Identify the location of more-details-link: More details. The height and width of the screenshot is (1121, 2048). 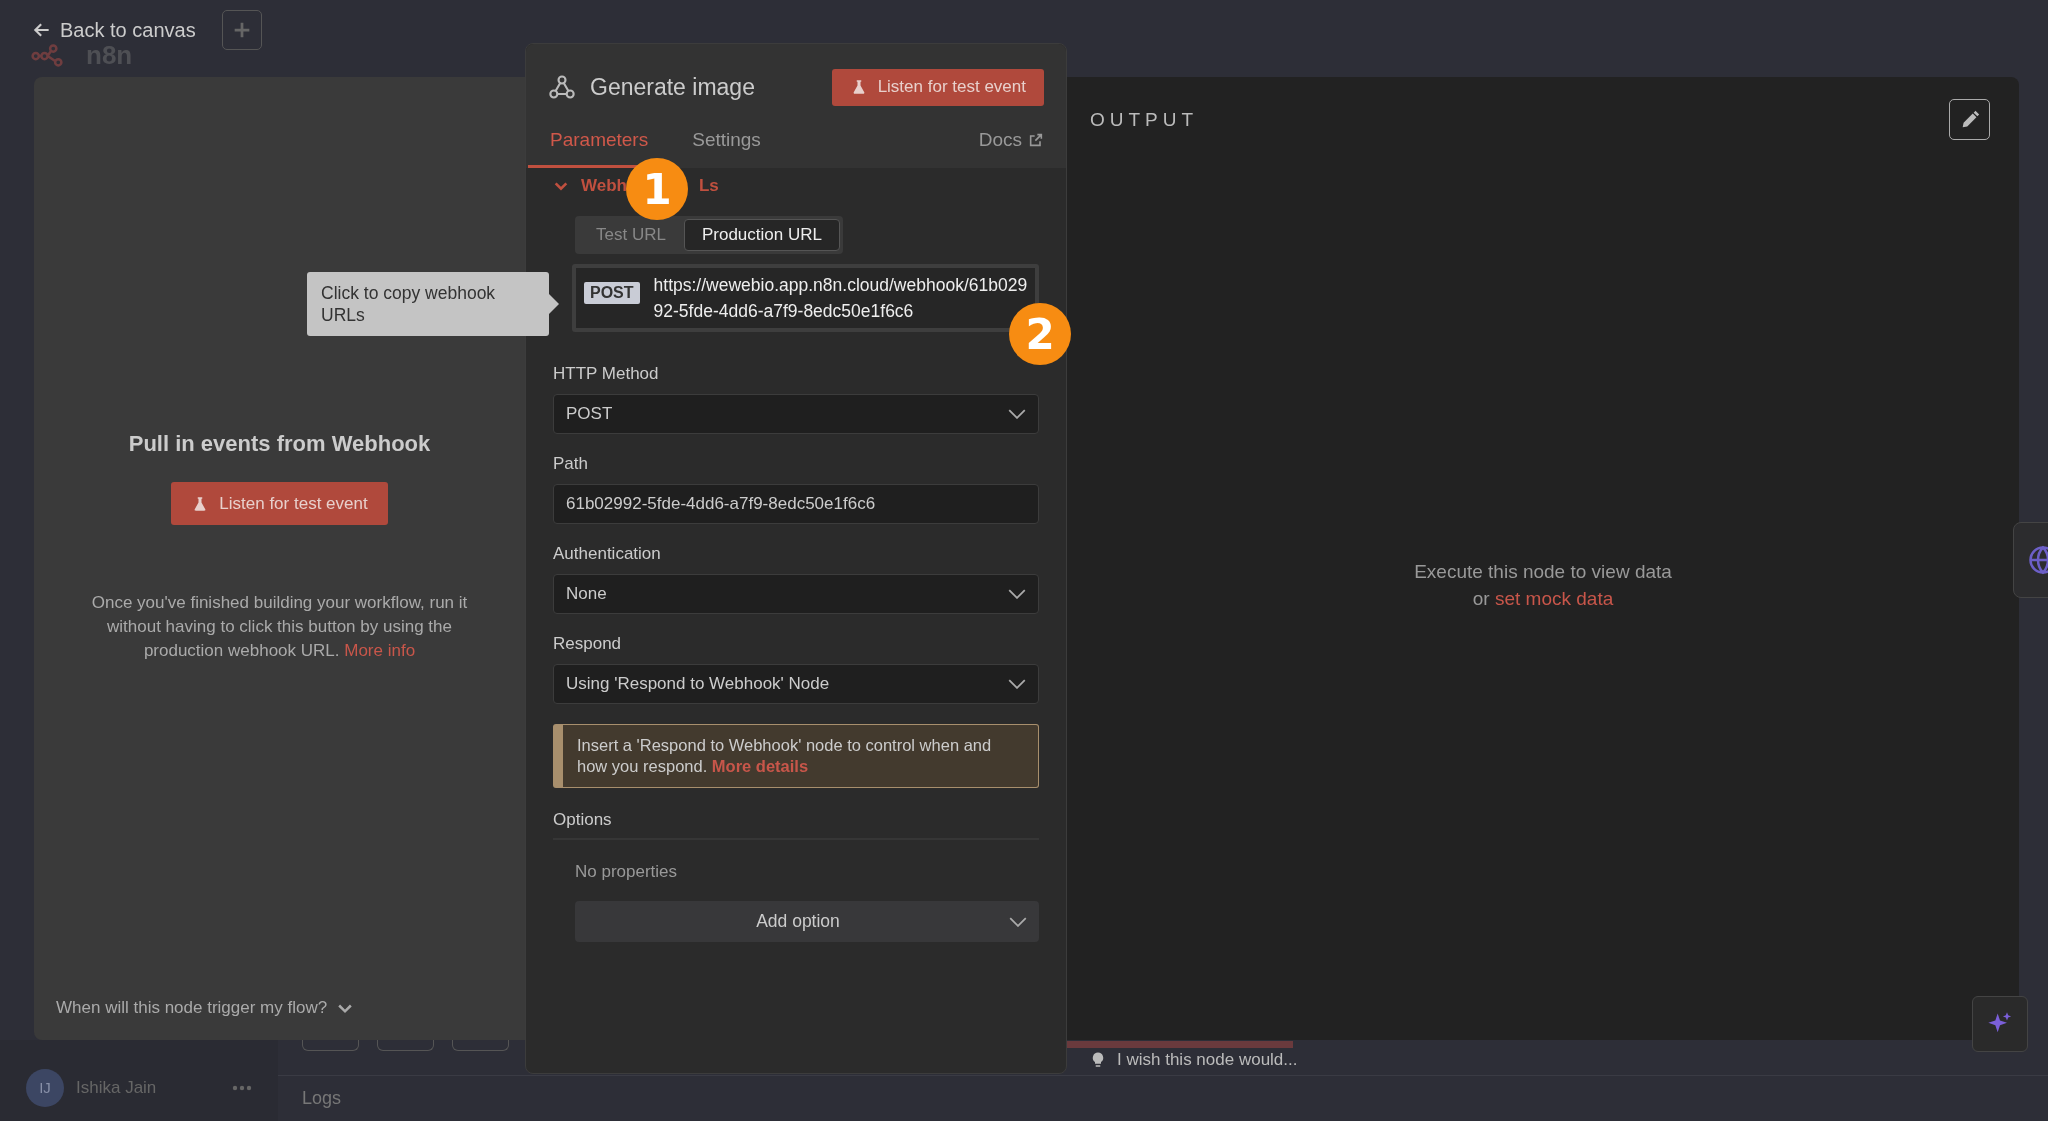
(760, 766).